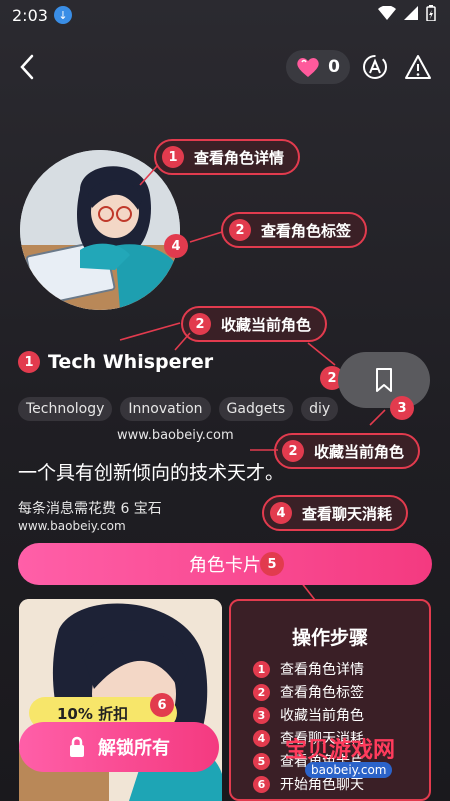 This screenshot has height=801, width=450. What do you see at coordinates (134, 748) in the screenshot?
I see `unlock-label: 解锁所有` at bounding box center [134, 748].